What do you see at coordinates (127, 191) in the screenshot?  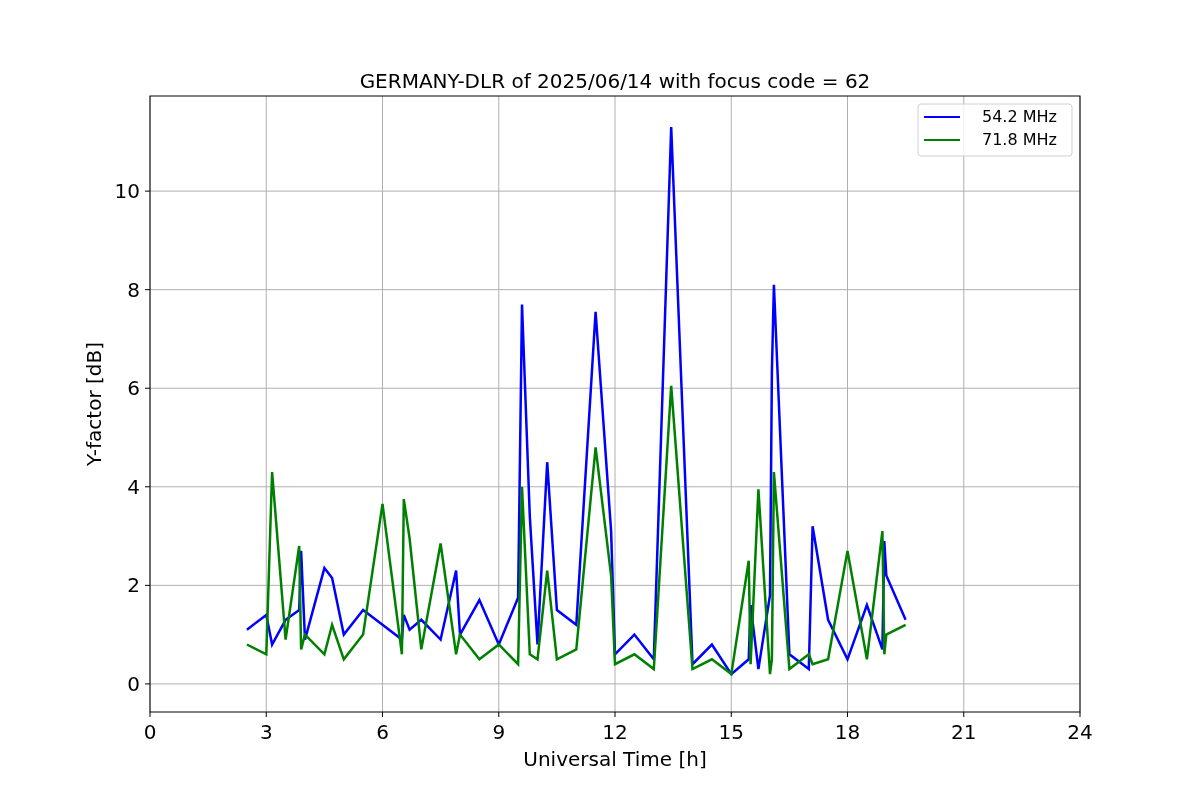 I see `y-tick-label: 10` at bounding box center [127, 191].